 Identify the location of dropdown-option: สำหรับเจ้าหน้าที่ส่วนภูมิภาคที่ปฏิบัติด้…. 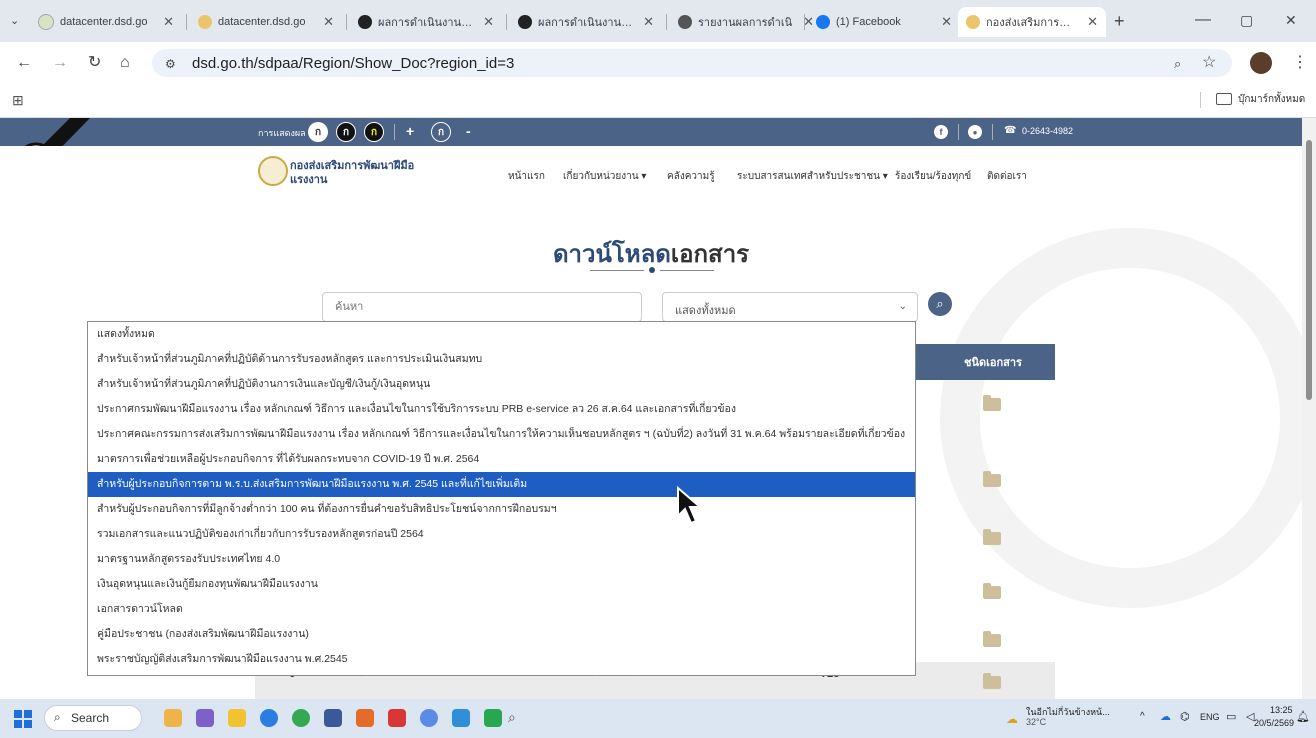
(501, 359).